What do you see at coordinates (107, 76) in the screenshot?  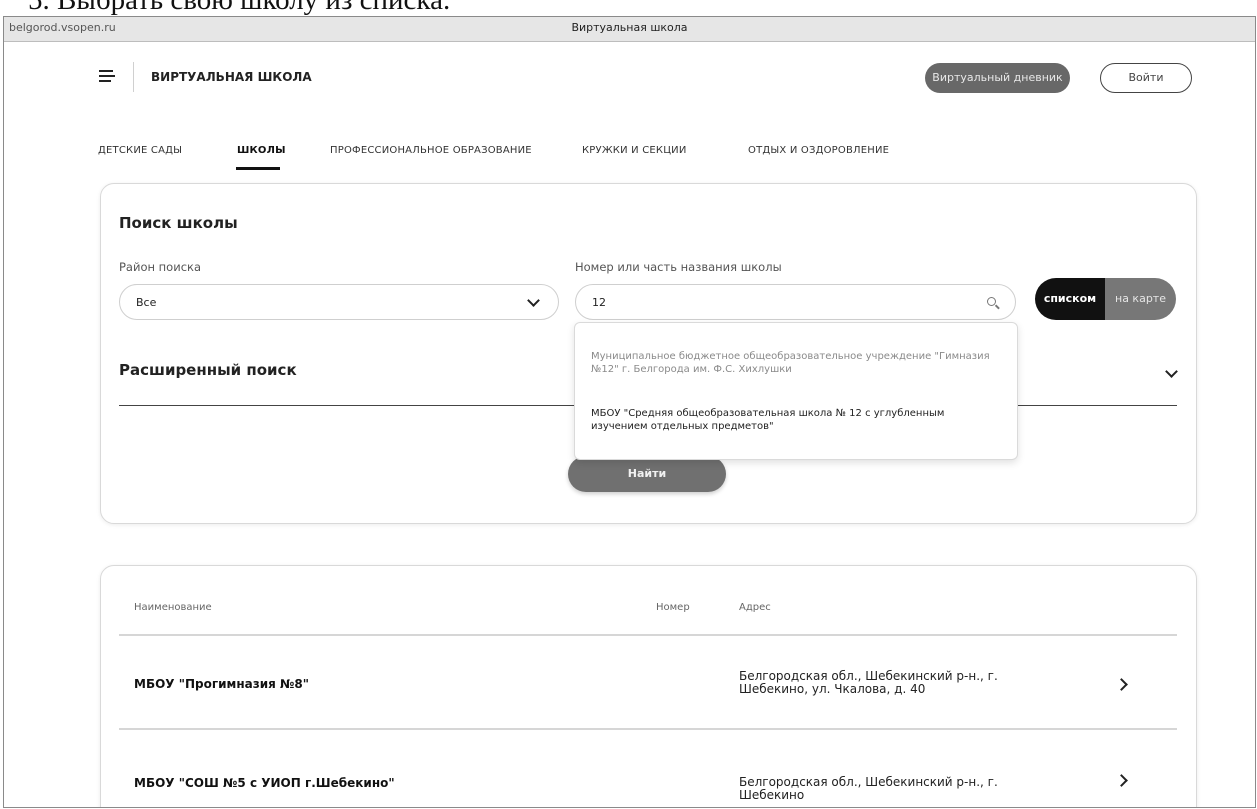 I see `hamburger-menu-icon` at bounding box center [107, 76].